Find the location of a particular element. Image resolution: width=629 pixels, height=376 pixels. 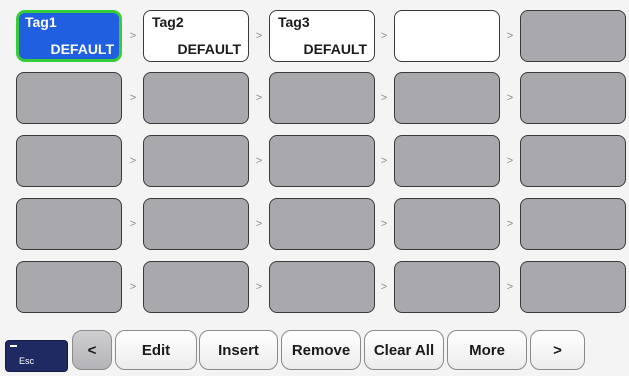

esc-button: Esc is located at coordinates (36, 356).